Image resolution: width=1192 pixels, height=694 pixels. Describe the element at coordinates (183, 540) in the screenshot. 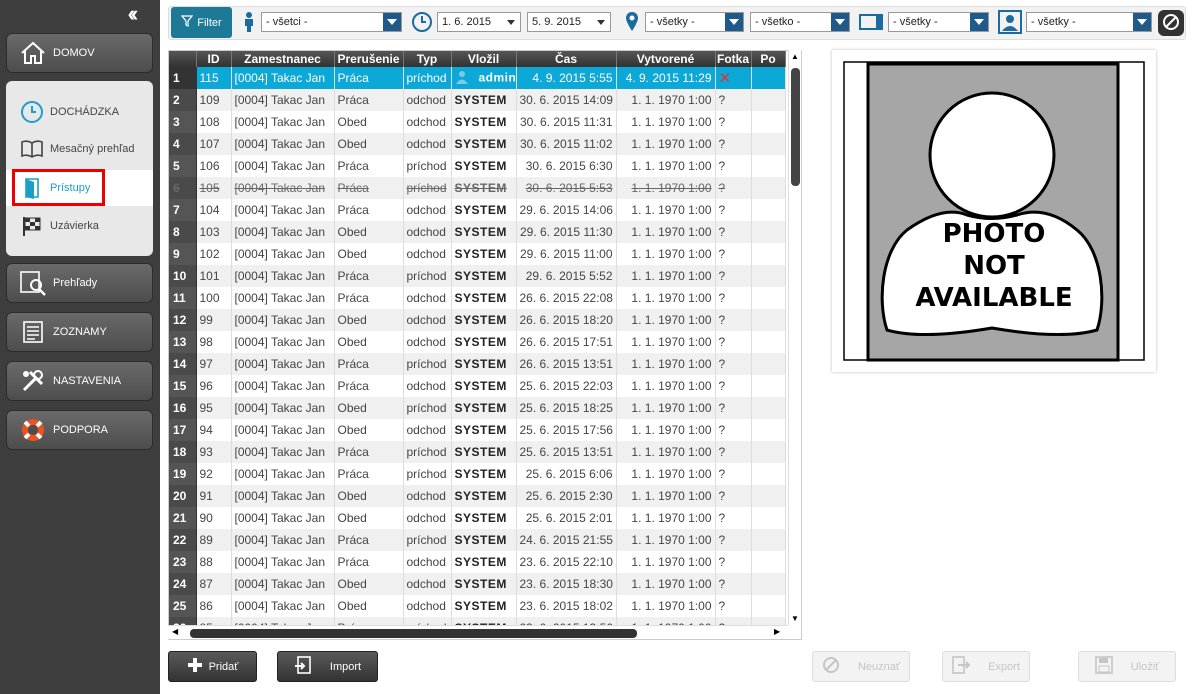

I see `row-number: 22` at that location.